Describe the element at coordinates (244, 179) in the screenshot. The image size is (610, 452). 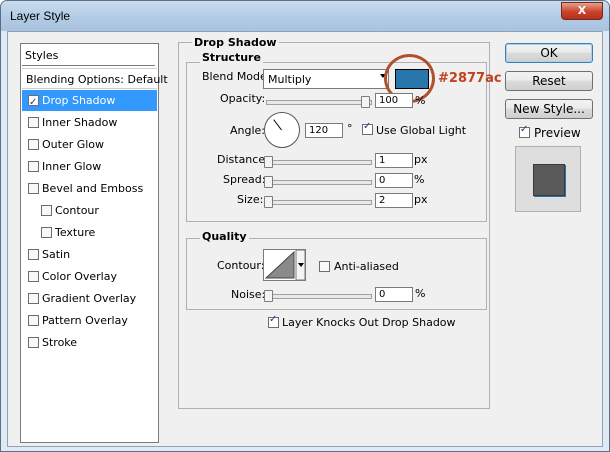
I see `spread-label: Spread:` at that location.